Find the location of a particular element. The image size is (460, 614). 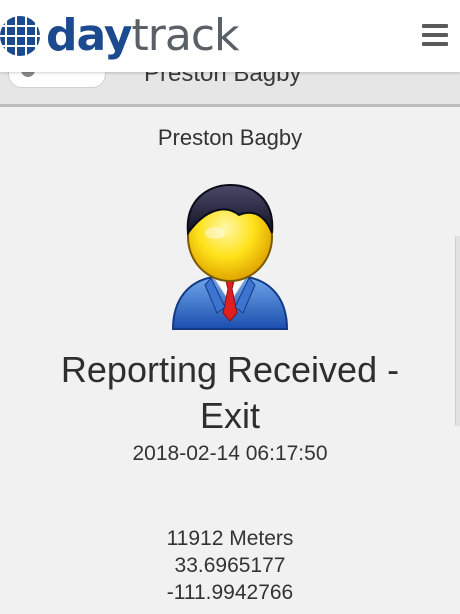

sub-header-bar: Preston Bagby is located at coordinates (230, 89).